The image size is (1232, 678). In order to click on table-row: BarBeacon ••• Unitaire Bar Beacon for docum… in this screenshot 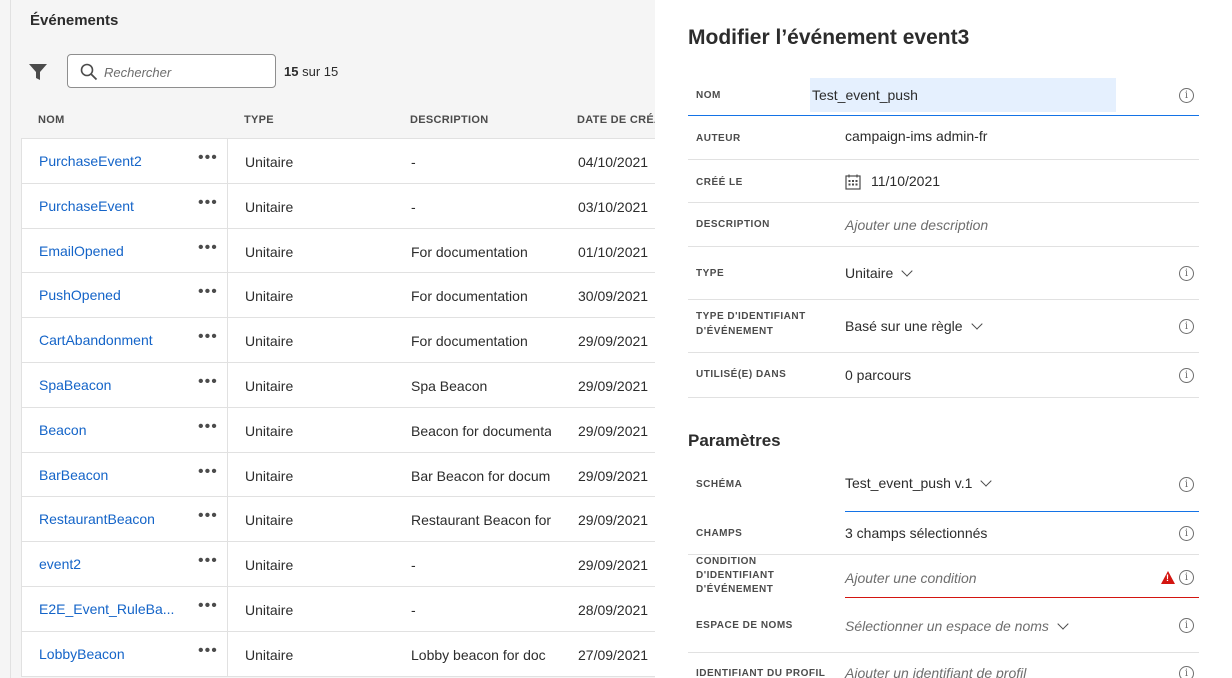, I will do `click(338, 475)`.